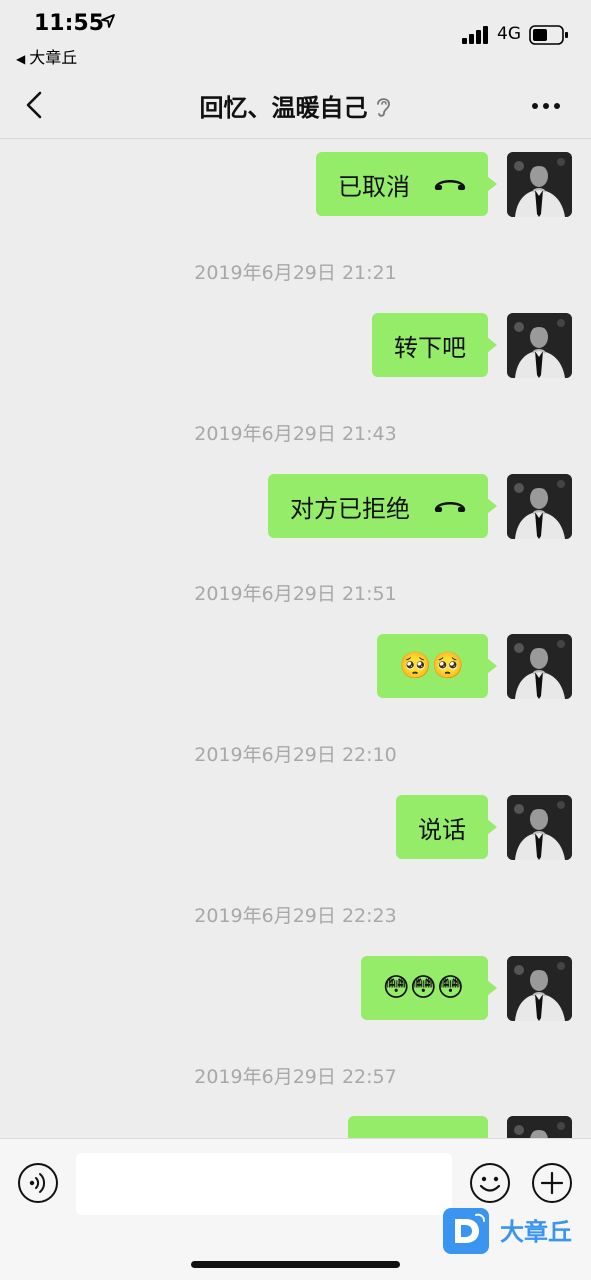  Describe the element at coordinates (466, 1231) in the screenshot. I see `watermark-d-icon` at that location.